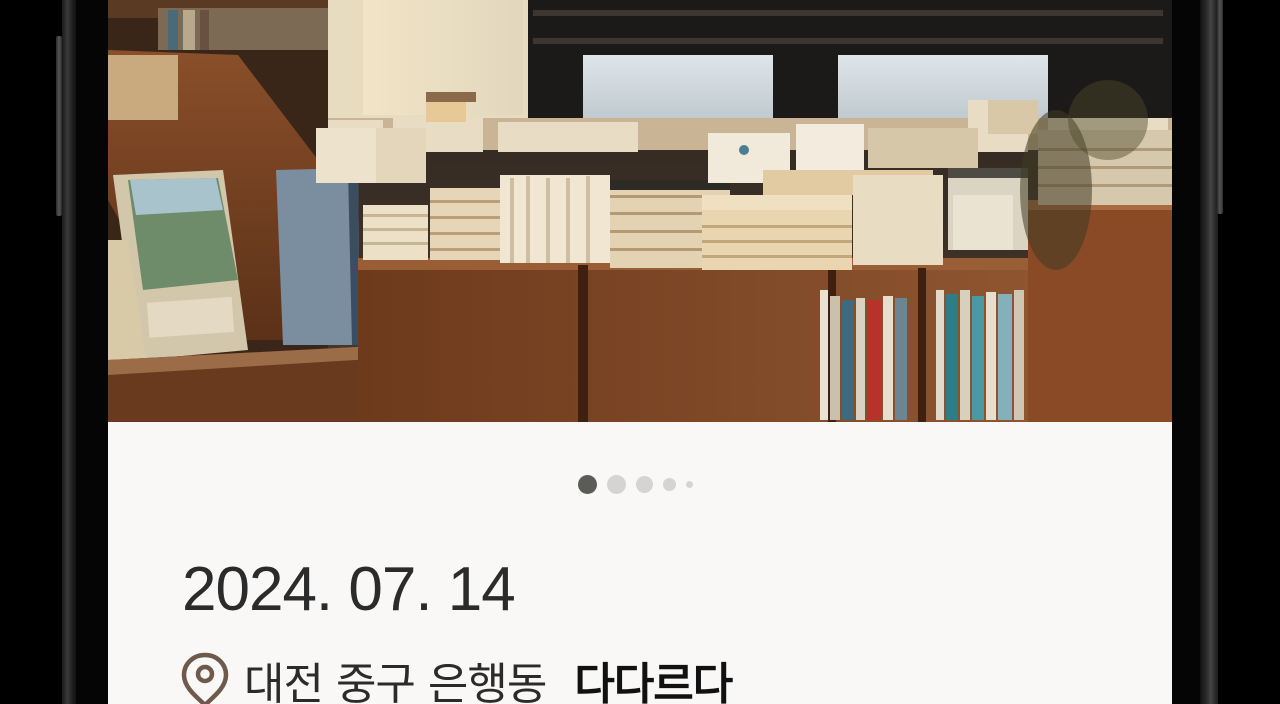  I want to click on map-pin-icon, so click(205, 678).